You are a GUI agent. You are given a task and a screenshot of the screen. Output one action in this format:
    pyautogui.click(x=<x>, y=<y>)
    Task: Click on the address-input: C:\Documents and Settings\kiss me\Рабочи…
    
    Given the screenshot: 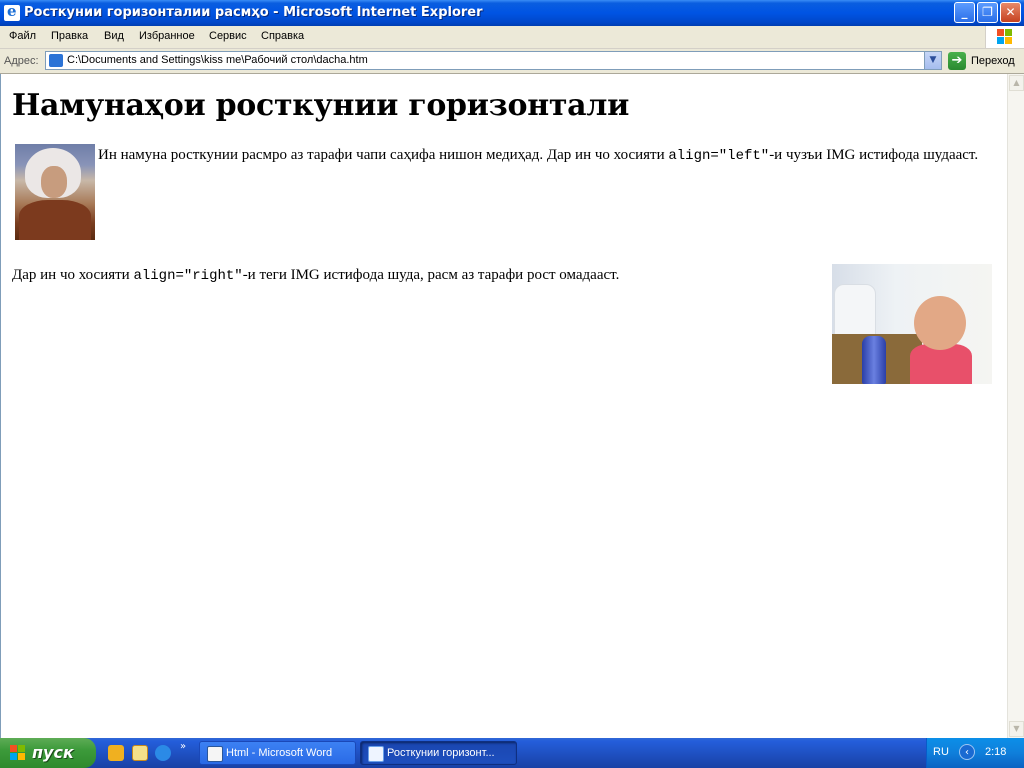 What is the action you would take?
    pyautogui.click(x=493, y=60)
    